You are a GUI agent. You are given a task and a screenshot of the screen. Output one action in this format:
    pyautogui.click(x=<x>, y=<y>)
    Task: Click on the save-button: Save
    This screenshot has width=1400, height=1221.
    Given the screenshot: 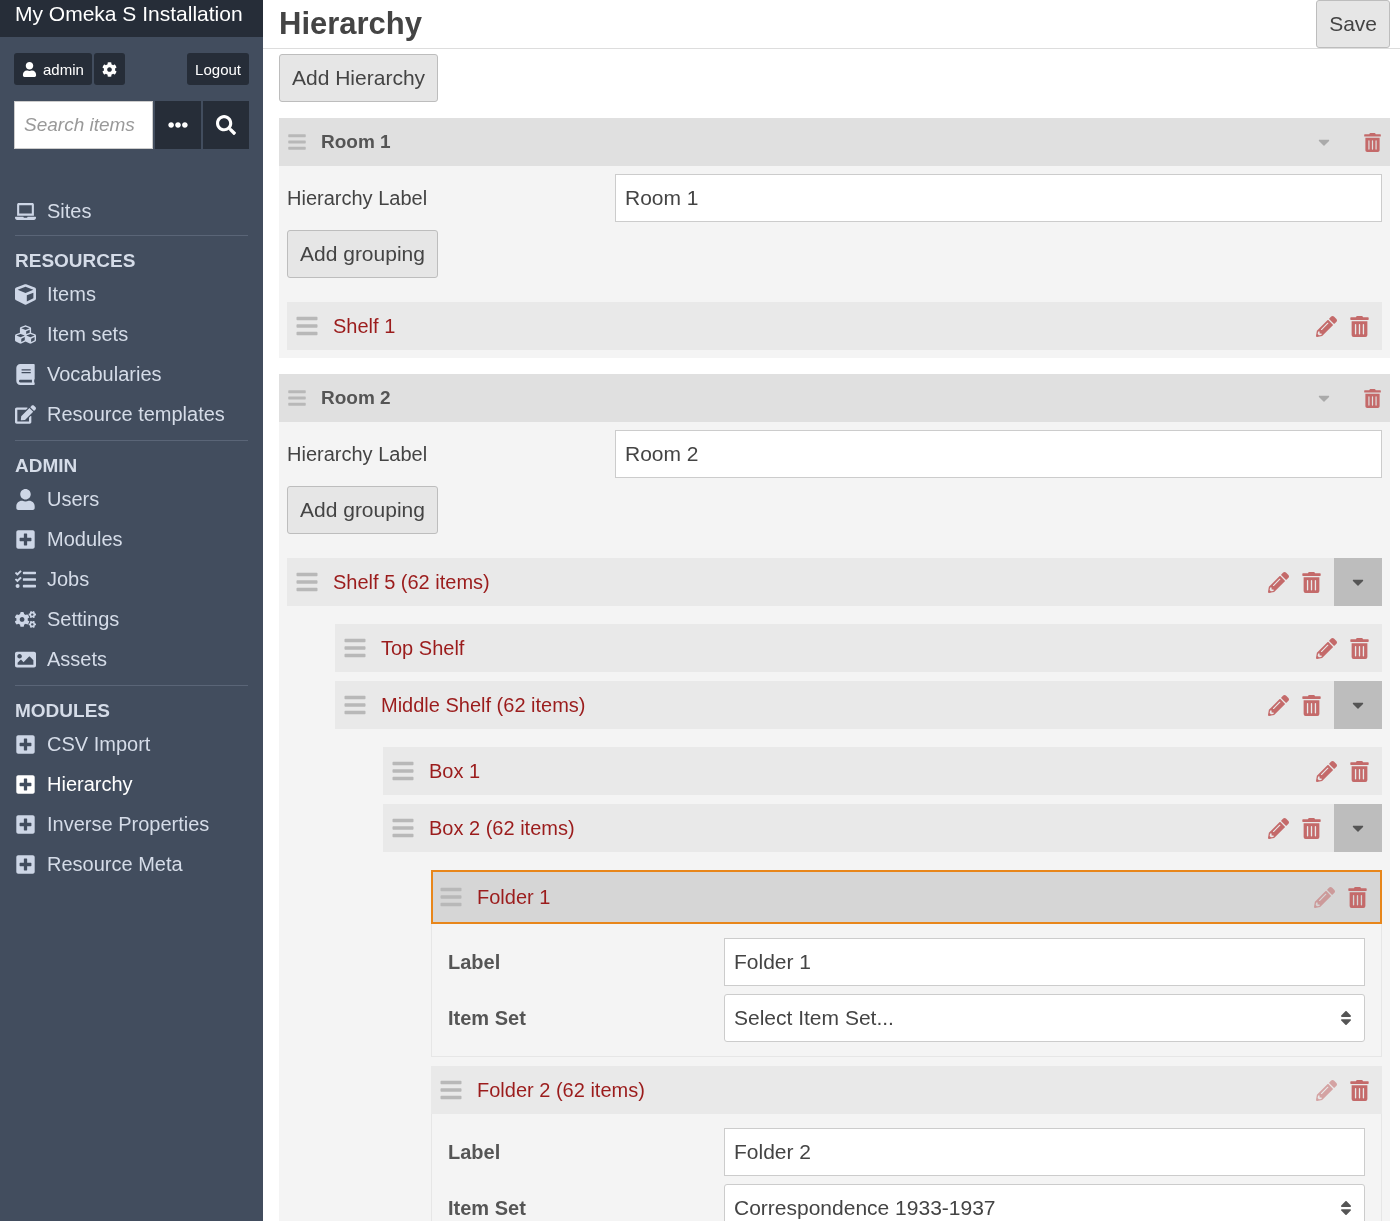 What is the action you would take?
    pyautogui.click(x=1353, y=24)
    